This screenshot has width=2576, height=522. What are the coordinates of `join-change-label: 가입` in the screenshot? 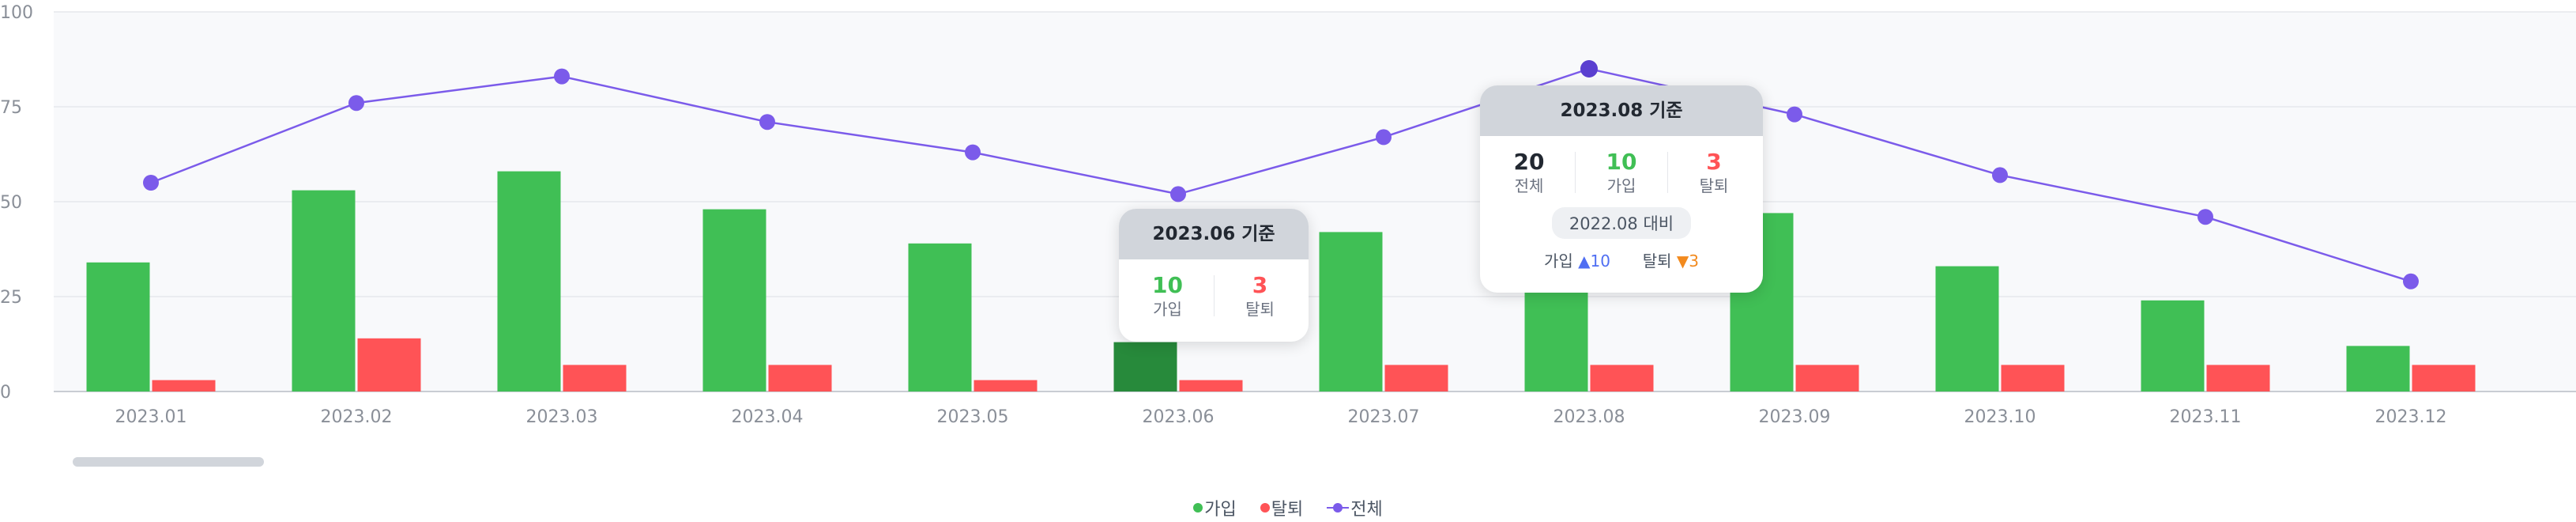 It's located at (1558, 261).